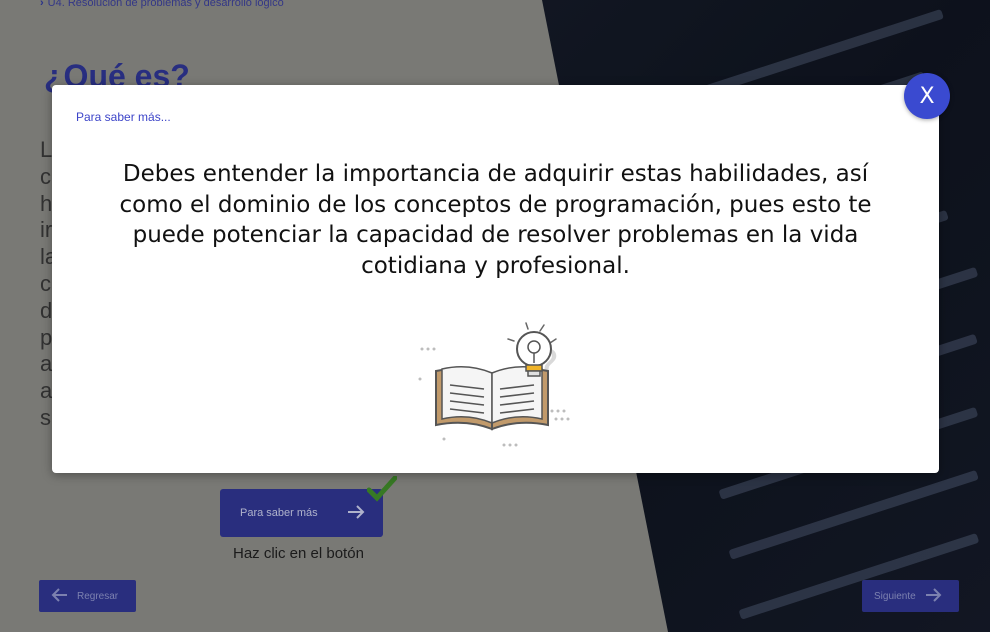  What do you see at coordinates (927, 96) in the screenshot?
I see `close-button: X` at bounding box center [927, 96].